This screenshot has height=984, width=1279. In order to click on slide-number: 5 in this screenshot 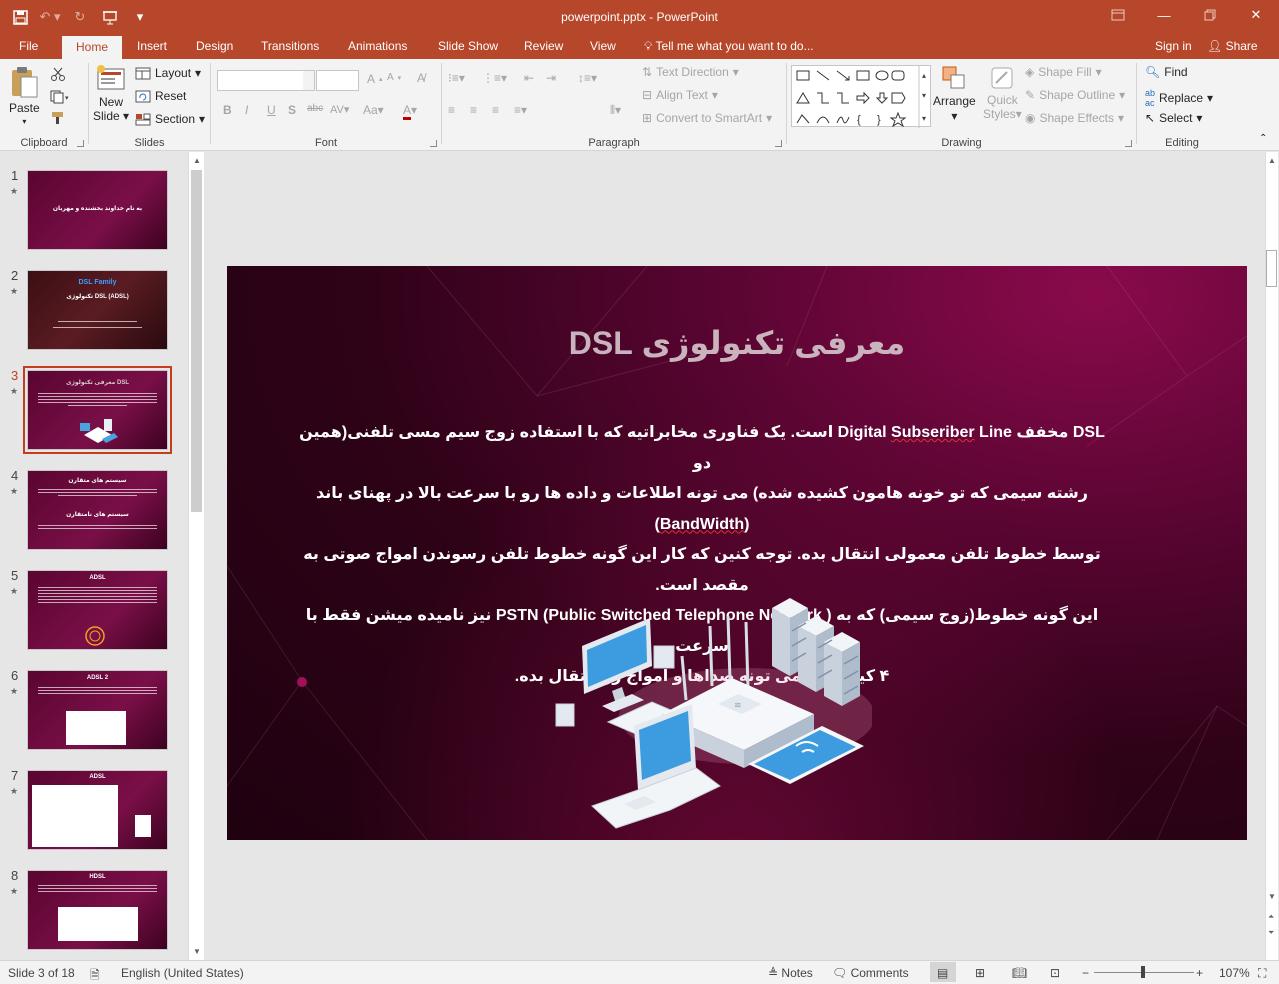, I will do `click(15, 575)`.